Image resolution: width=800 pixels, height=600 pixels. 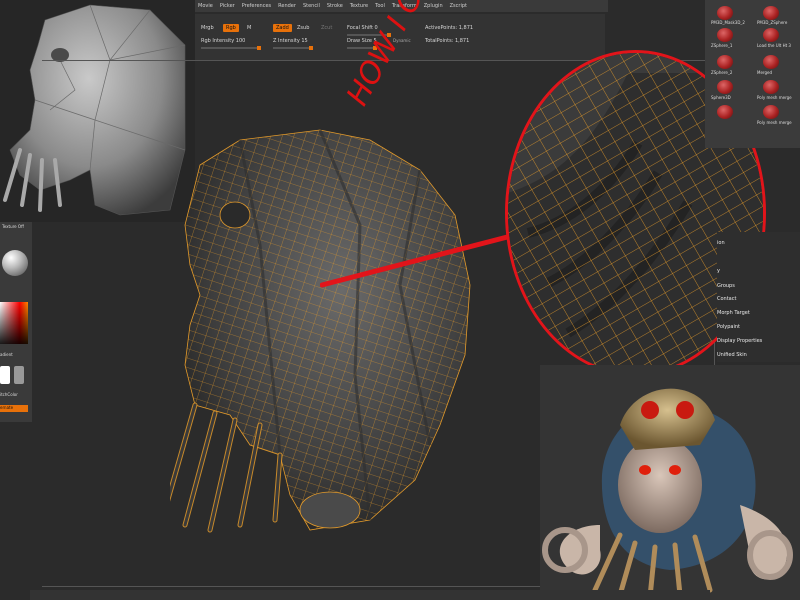 I want to click on material-label: Texture Off, so click(x=13, y=226).